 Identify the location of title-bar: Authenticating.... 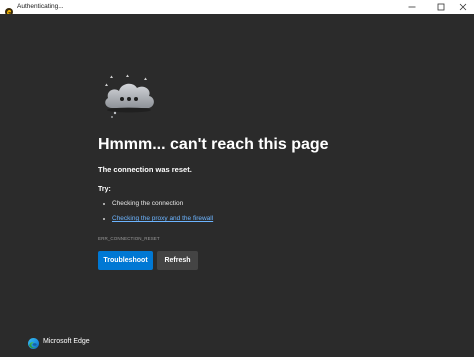
(237, 8).